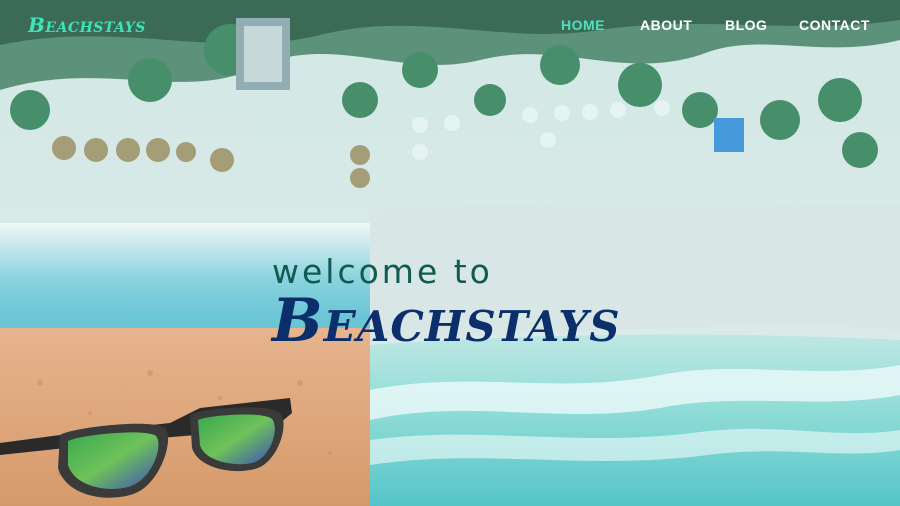 Image resolution: width=900 pixels, height=506 pixels. I want to click on nav-blog-link: BLOG, so click(746, 25).